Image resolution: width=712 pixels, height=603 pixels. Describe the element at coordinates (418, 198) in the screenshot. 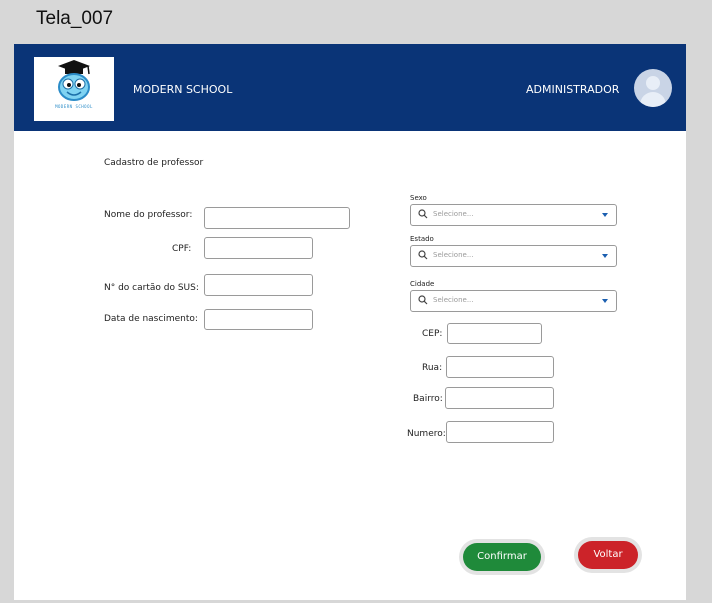

I see `sex-label: Sexo` at that location.